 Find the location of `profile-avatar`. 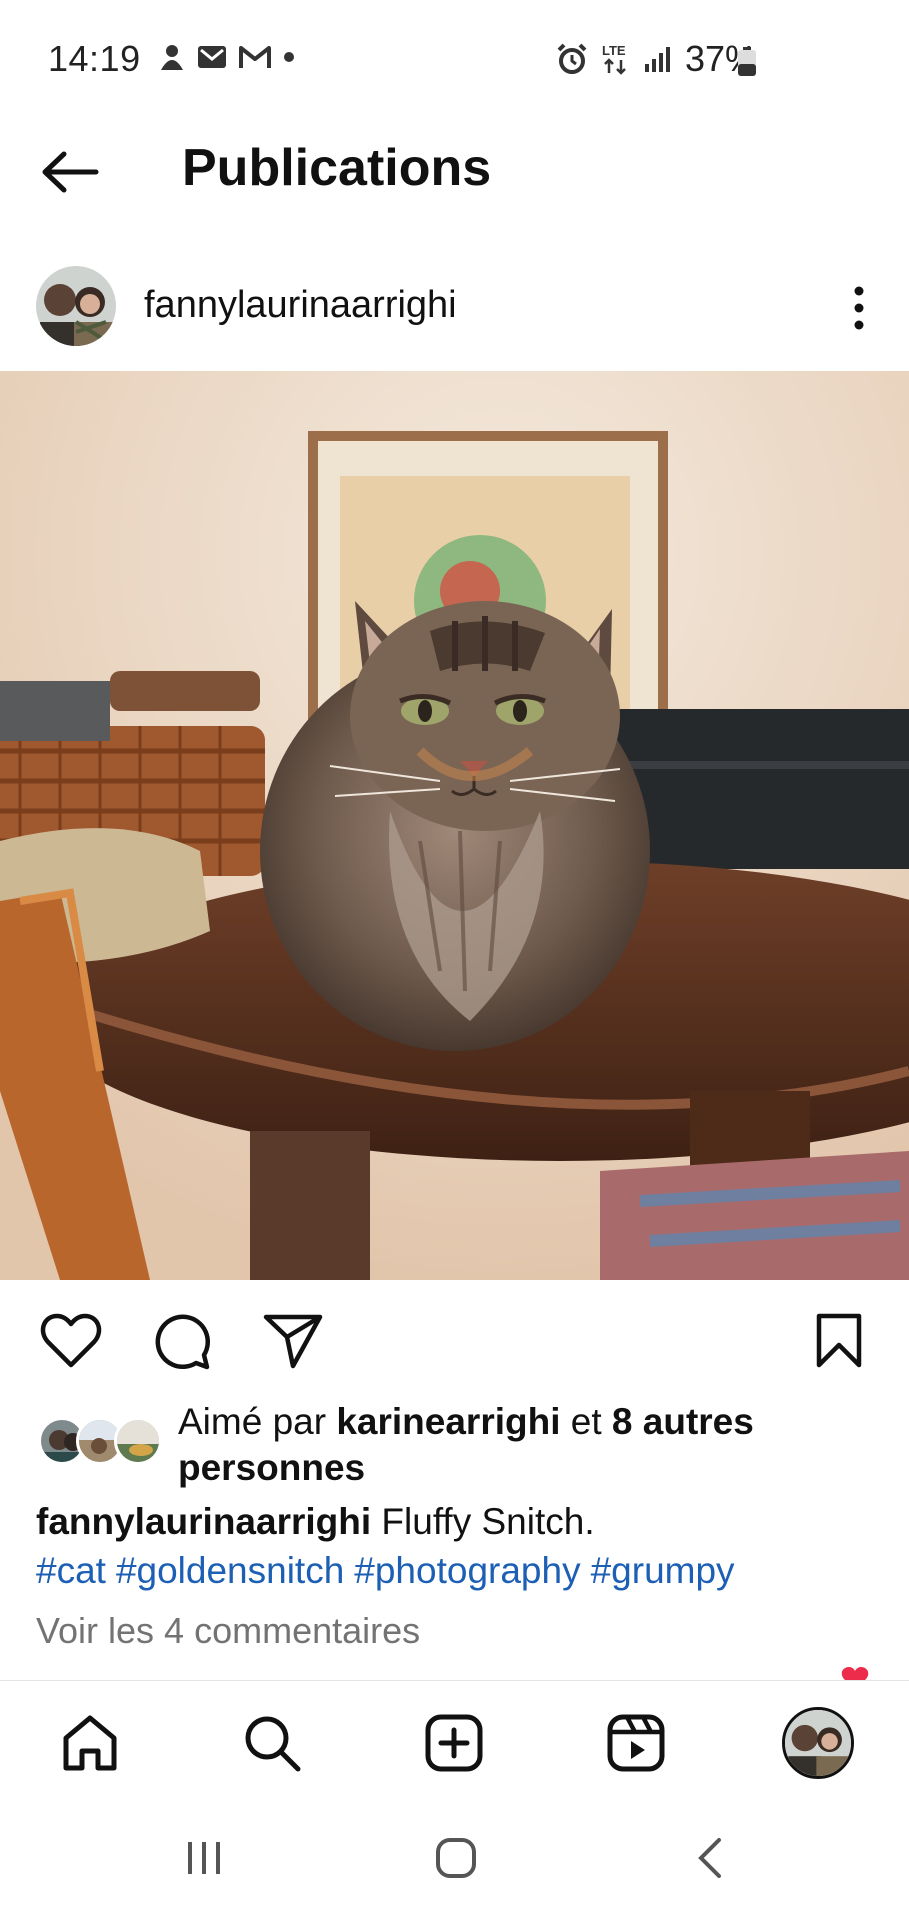

profile-avatar is located at coordinates (818, 1743).